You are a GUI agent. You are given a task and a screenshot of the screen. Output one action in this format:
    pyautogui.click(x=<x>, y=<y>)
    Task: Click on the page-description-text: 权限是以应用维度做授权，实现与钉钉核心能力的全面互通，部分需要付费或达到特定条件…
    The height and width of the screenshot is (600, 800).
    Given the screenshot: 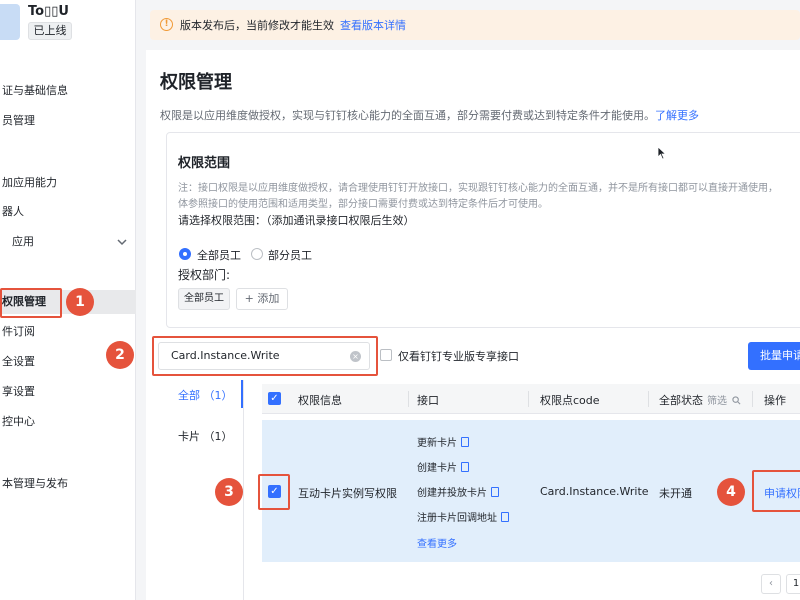 What is the action you would take?
    pyautogui.click(x=407, y=115)
    